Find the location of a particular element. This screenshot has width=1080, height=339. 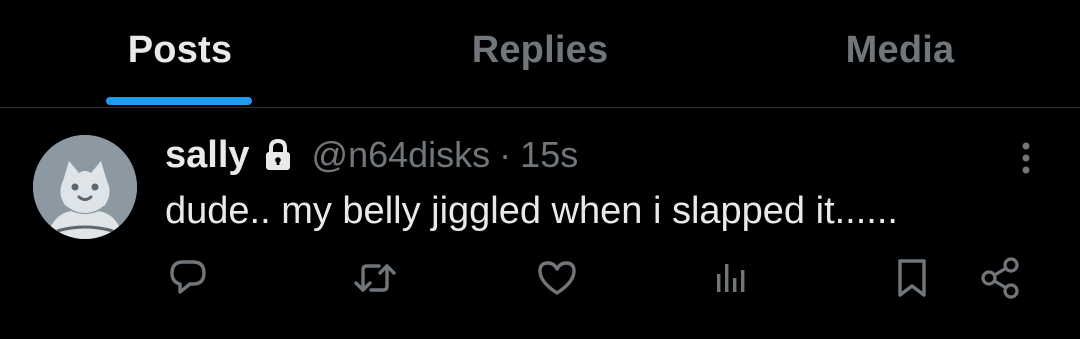

bookmark-icon is located at coordinates (912, 278).